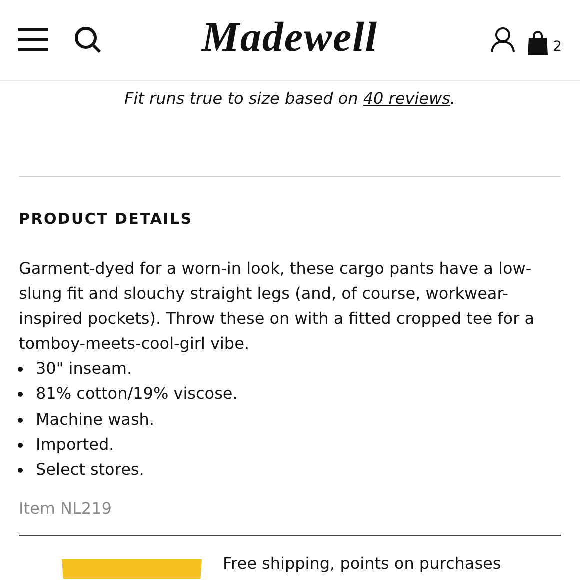 The width and height of the screenshot is (580, 580). Describe the element at coordinates (290, 98) in the screenshot. I see `fit-note: Fit runs true to size based on 40 reviews.` at that location.